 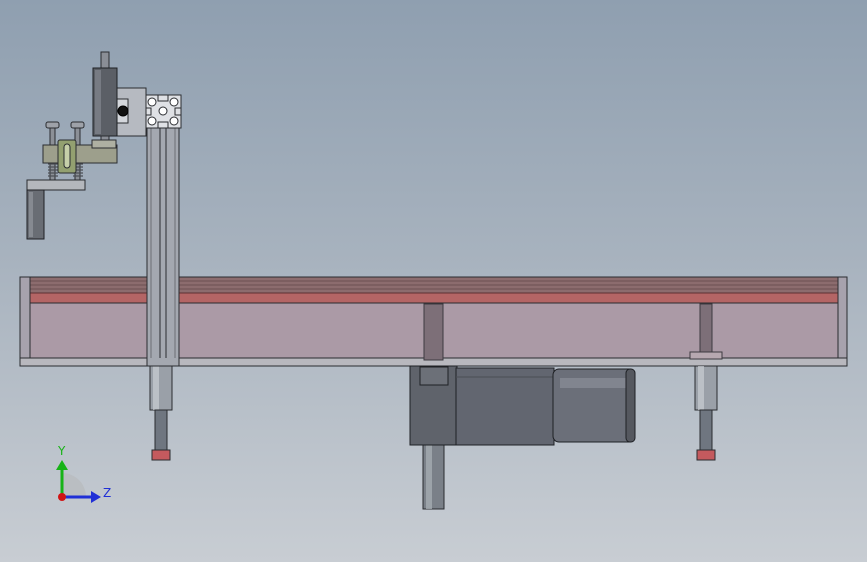 What do you see at coordinates (56, 185) in the screenshot?
I see `arm-lower-bar` at bounding box center [56, 185].